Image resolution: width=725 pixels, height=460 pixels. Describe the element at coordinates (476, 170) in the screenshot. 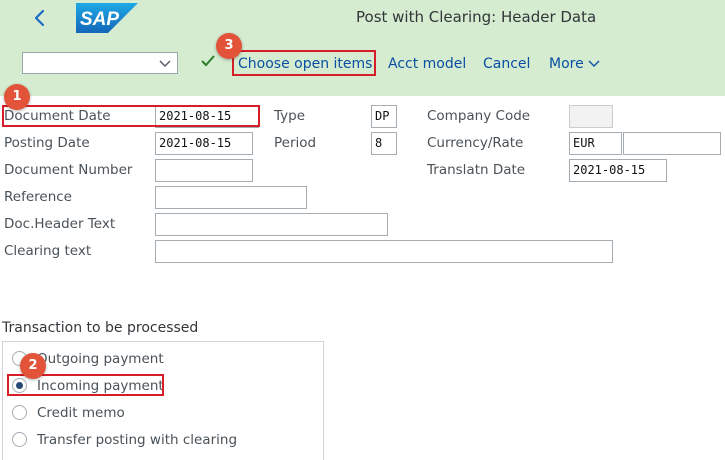

I see `translatn-date-label: Translatn Date` at that location.